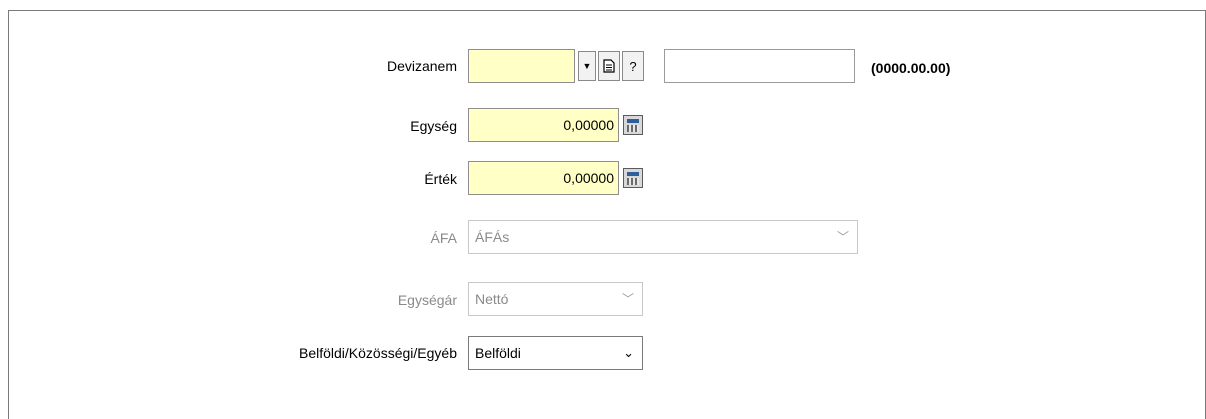 The height and width of the screenshot is (419, 1206). I want to click on document-icon, so click(609, 66).